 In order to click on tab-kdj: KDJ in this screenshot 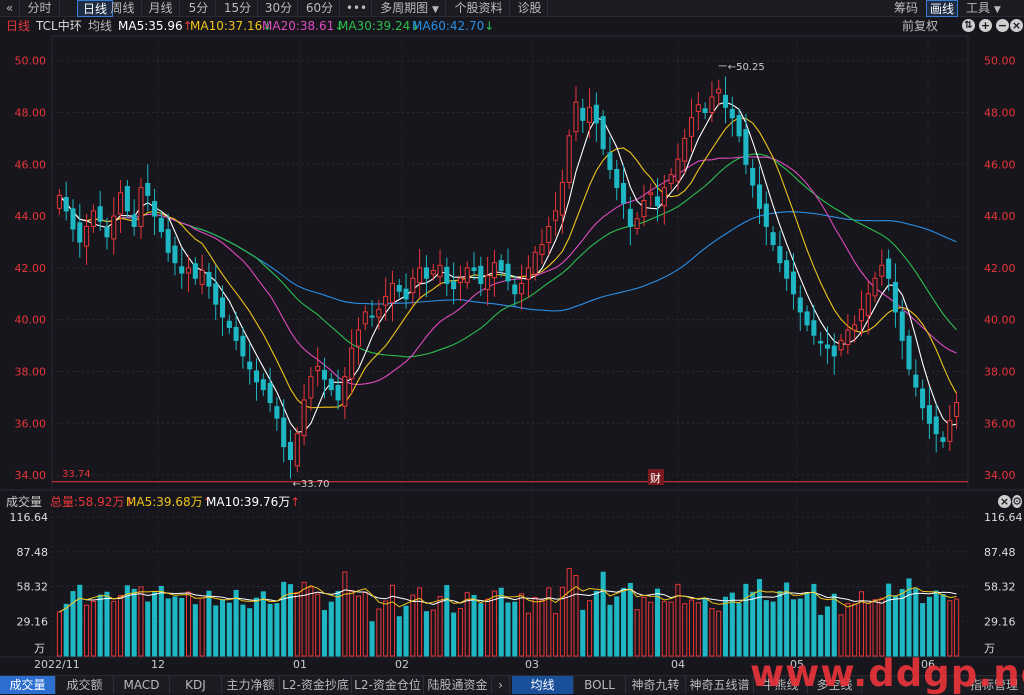, I will do `click(196, 685)`.